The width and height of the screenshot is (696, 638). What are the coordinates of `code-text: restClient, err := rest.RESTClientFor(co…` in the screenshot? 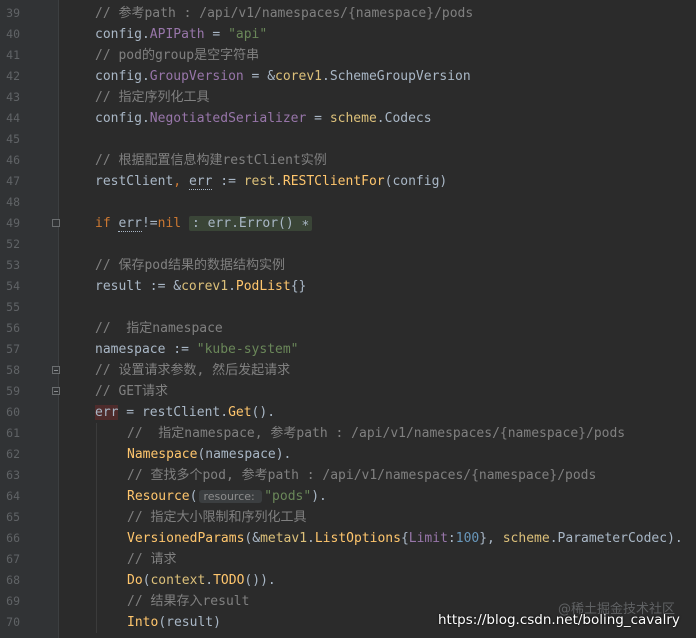 It's located at (271, 181).